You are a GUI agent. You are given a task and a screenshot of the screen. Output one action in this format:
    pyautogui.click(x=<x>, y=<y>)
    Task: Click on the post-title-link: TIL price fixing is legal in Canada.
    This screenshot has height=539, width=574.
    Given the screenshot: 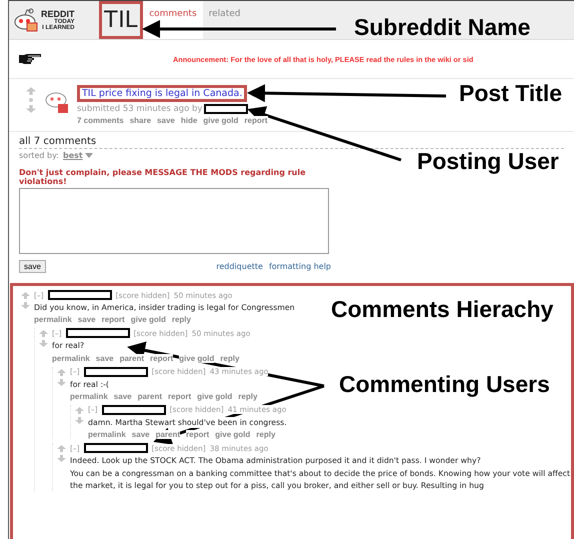 What is the action you would take?
    pyautogui.click(x=162, y=93)
    